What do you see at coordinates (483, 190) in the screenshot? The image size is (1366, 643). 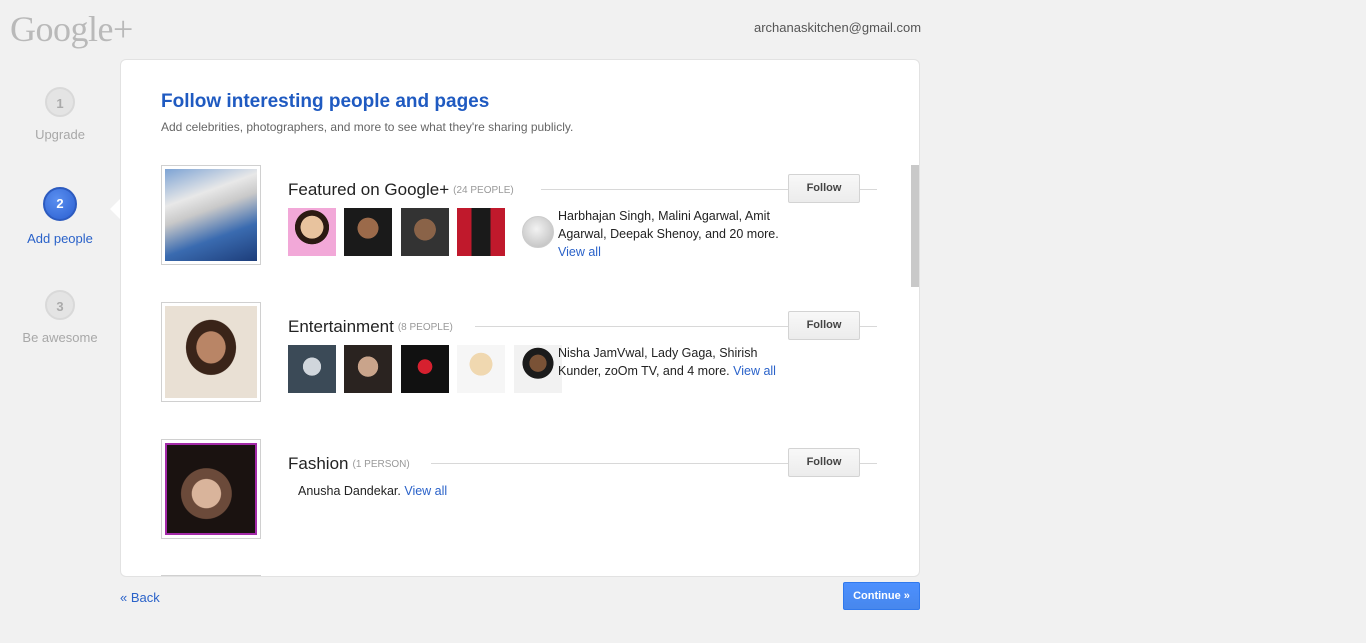 I see `section-count: (24 PEOPLE)` at bounding box center [483, 190].